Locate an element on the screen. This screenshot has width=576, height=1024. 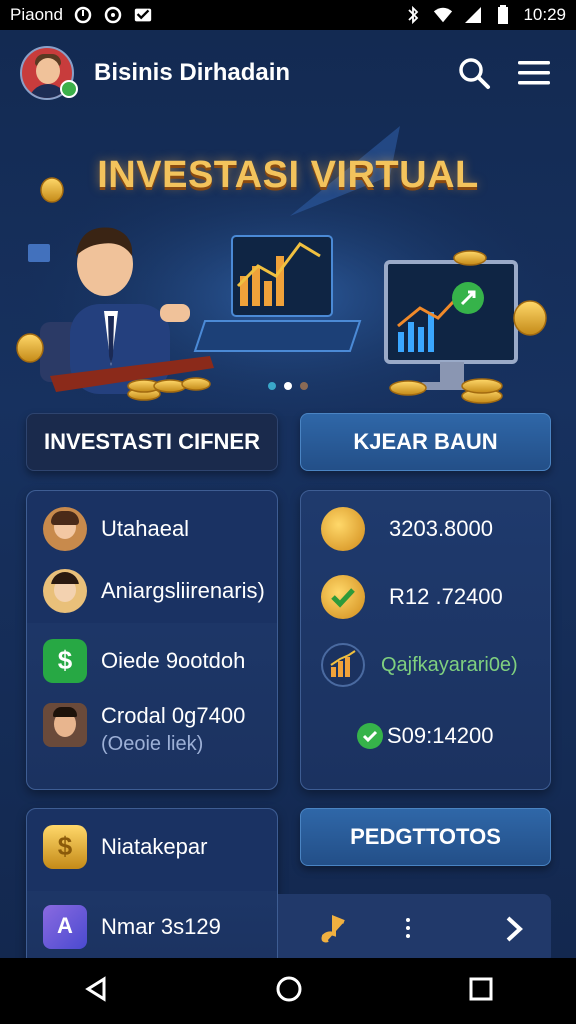
cube-icon: A is located at coordinates (65, 927).